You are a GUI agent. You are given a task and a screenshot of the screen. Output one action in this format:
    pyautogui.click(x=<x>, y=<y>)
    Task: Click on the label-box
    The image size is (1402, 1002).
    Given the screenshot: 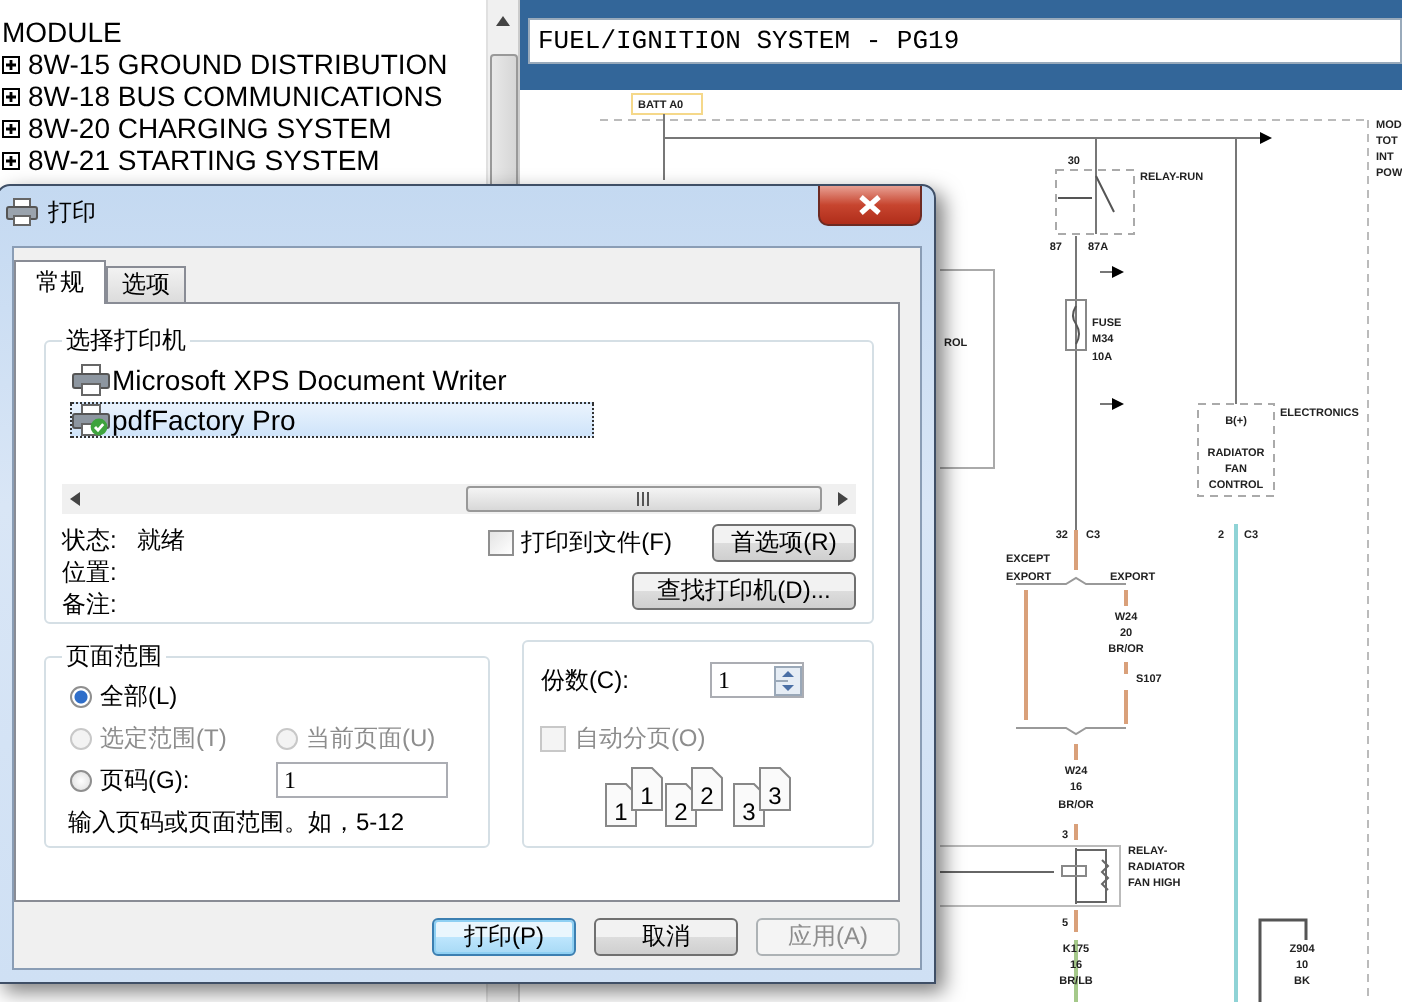 What is the action you would take?
    pyautogui.click(x=667, y=104)
    